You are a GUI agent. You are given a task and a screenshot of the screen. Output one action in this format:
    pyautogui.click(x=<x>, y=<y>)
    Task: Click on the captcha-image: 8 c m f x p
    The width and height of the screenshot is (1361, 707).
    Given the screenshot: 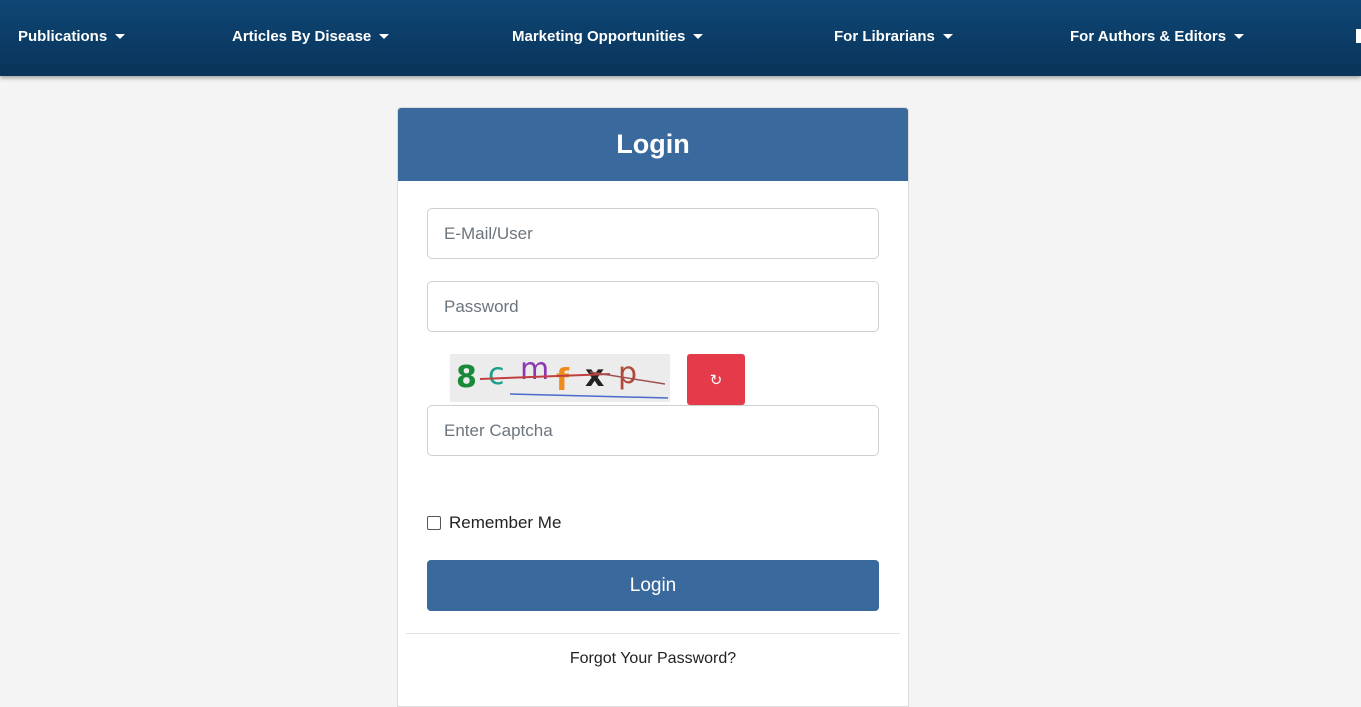 What is the action you would take?
    pyautogui.click(x=560, y=378)
    